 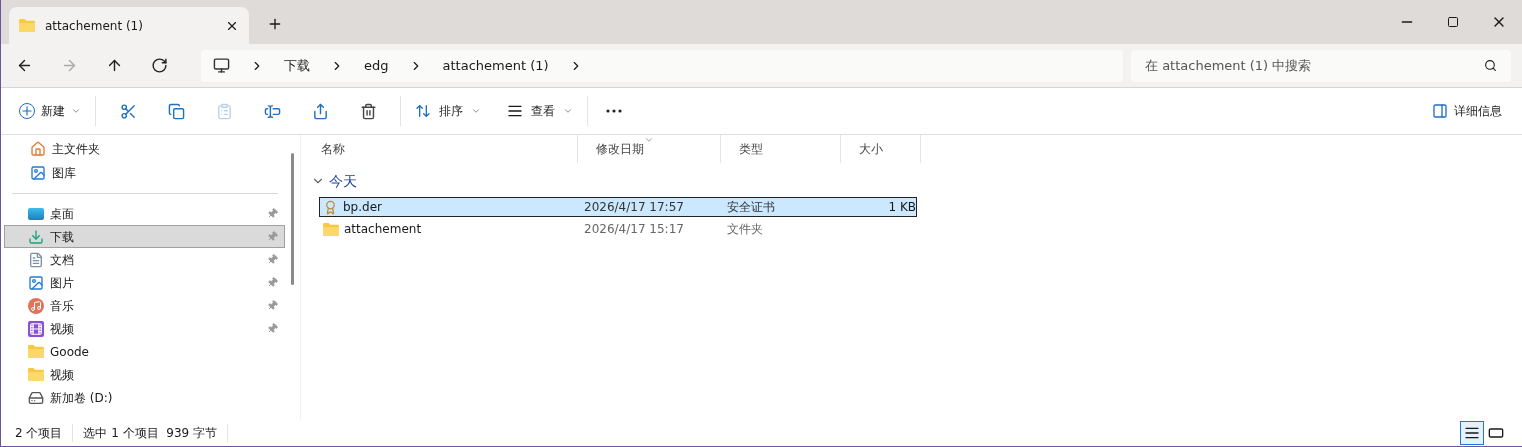 What do you see at coordinates (297, 65) in the screenshot?
I see `breadcrumb-item: 下载` at bounding box center [297, 65].